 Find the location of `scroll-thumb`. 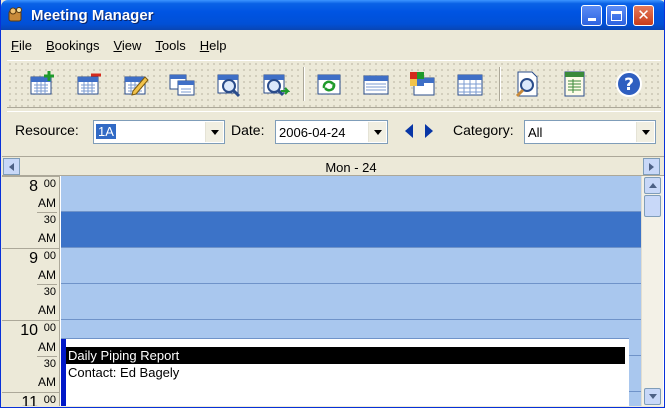

scroll-thumb is located at coordinates (652, 206).